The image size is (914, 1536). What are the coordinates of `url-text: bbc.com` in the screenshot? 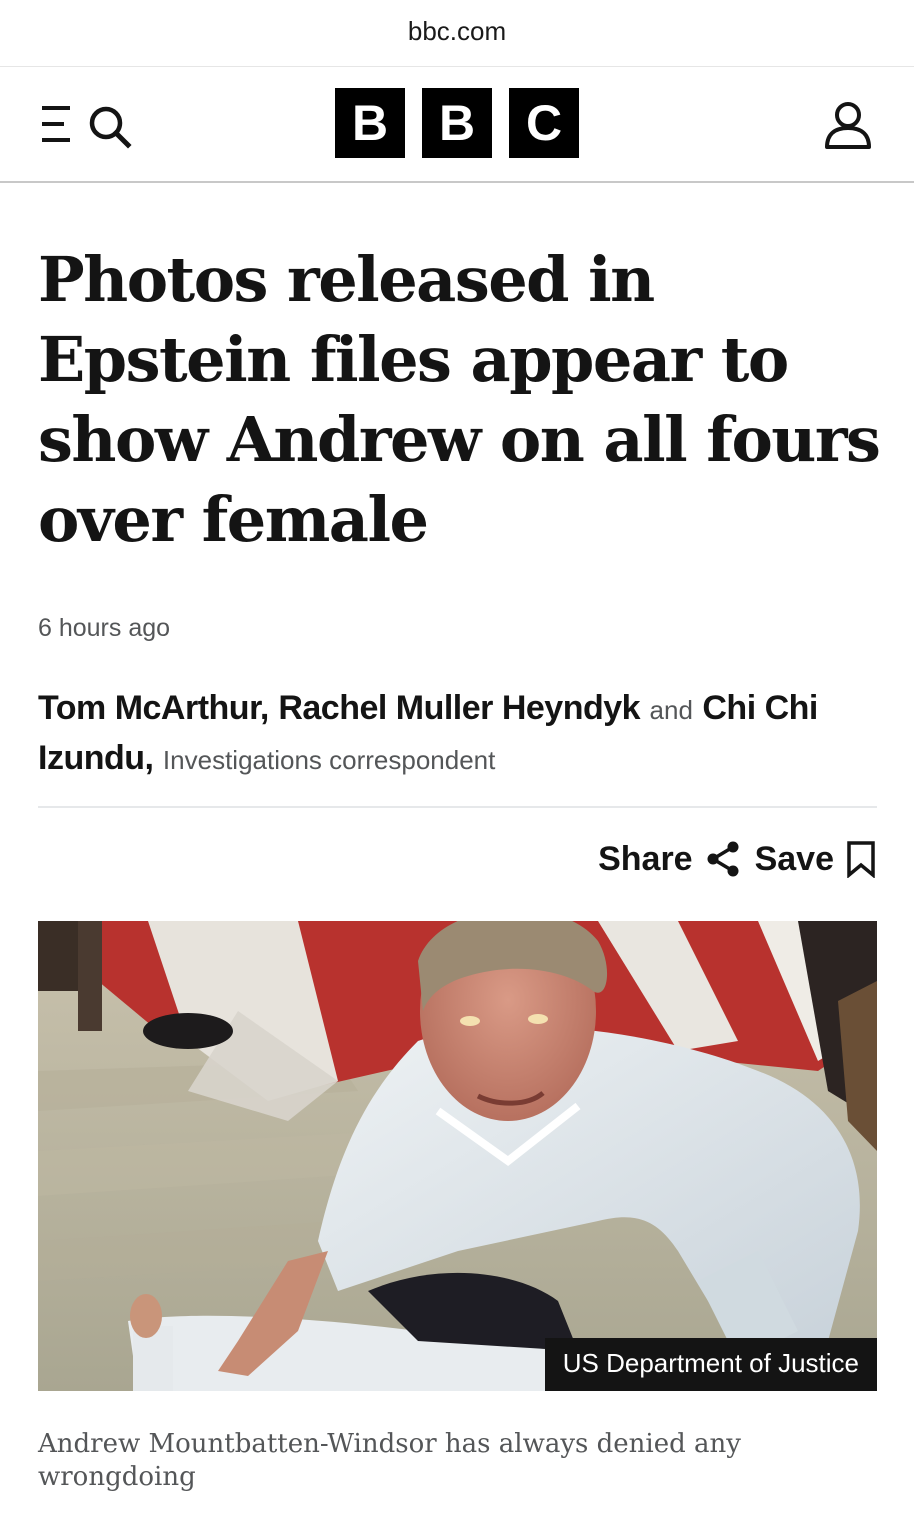 It's located at (457, 31).